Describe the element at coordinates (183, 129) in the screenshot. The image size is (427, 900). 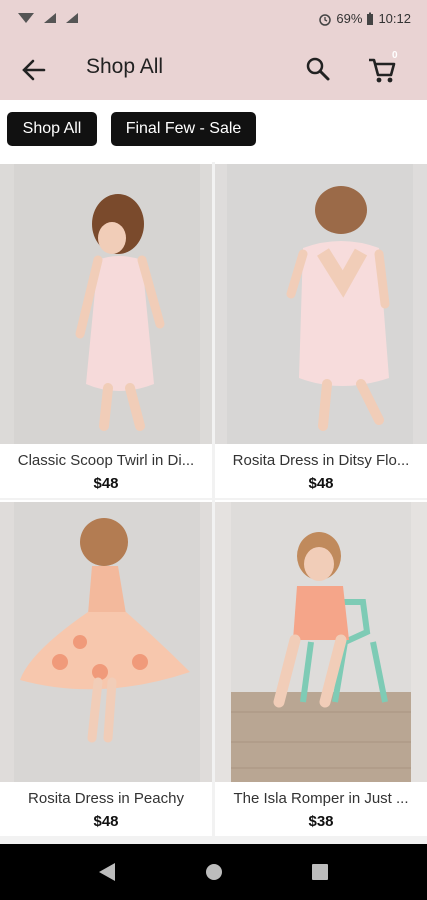
I see `chip-final-few-sale: Final Few - Sale` at that location.